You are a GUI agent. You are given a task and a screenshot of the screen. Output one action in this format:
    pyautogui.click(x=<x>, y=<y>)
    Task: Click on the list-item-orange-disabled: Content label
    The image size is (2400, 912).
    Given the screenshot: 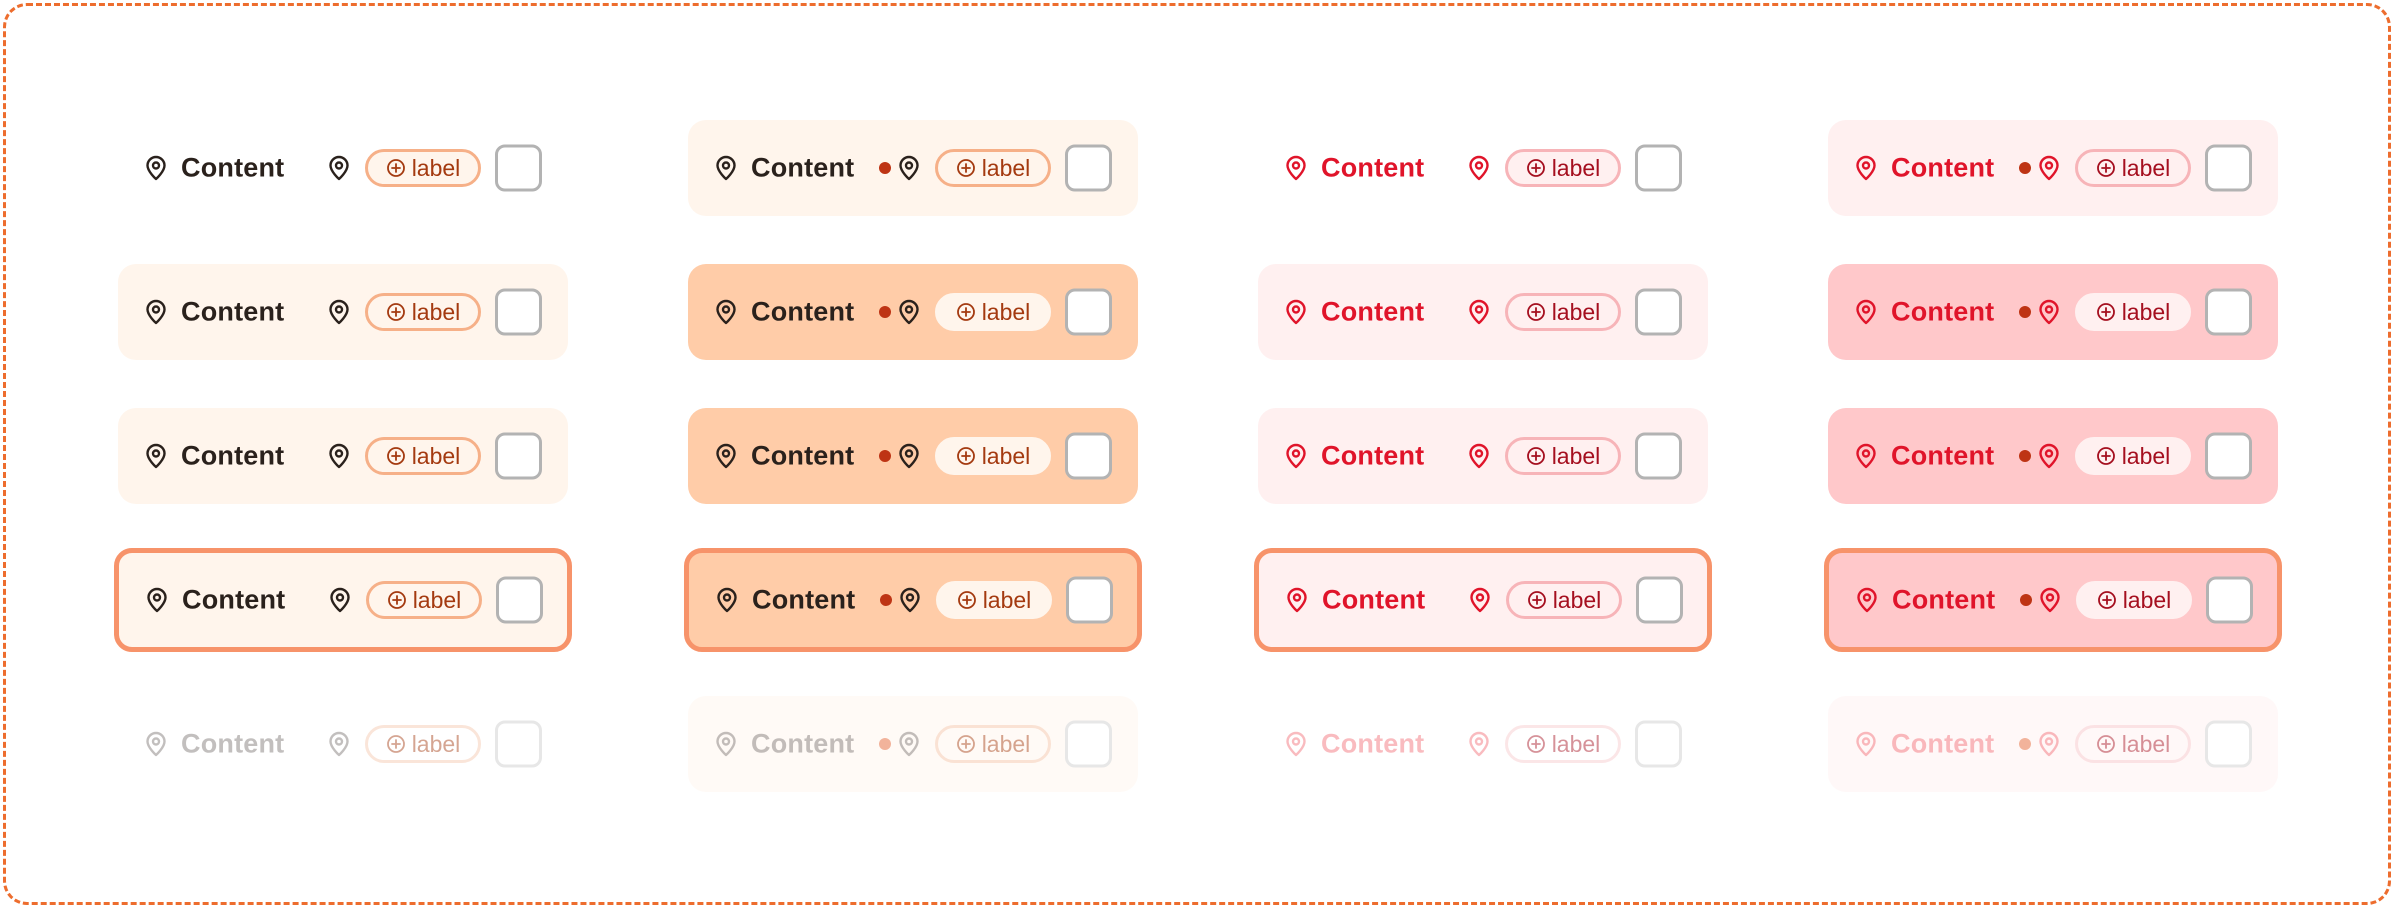 What is the action you would take?
    pyautogui.click(x=343, y=744)
    